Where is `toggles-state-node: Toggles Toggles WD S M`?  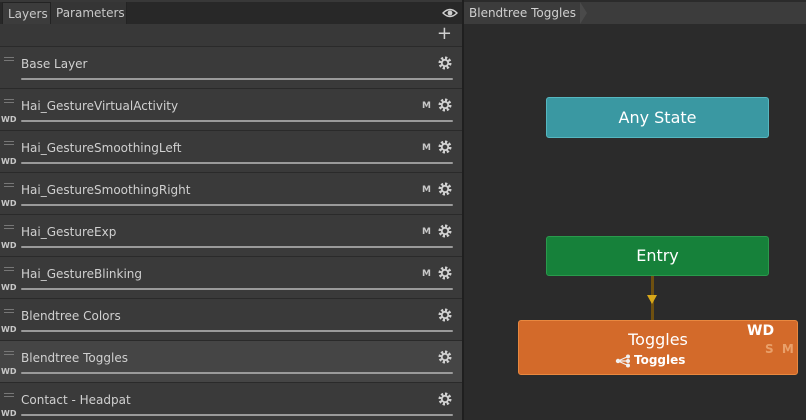 toggles-state-node: Toggles Toggles WD S M is located at coordinates (658, 347).